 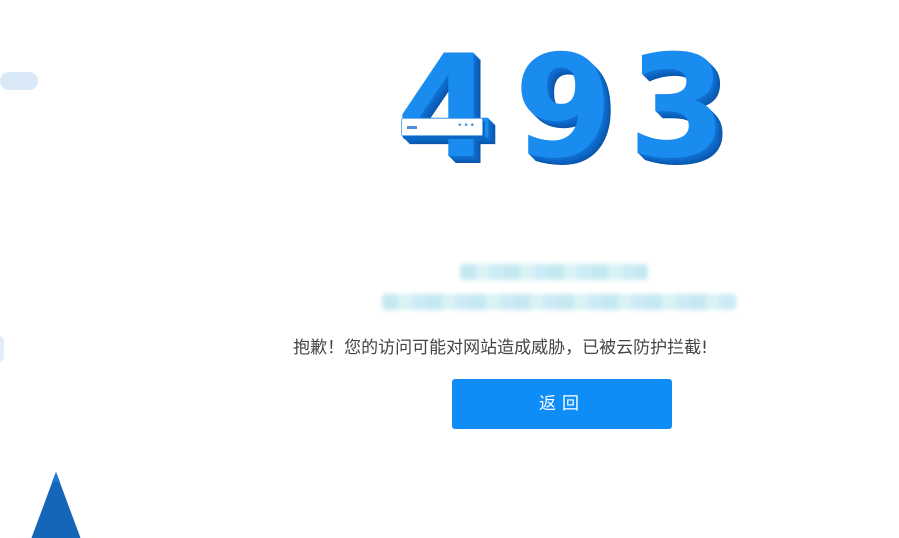 I want to click on window-dash, so click(x=412, y=127).